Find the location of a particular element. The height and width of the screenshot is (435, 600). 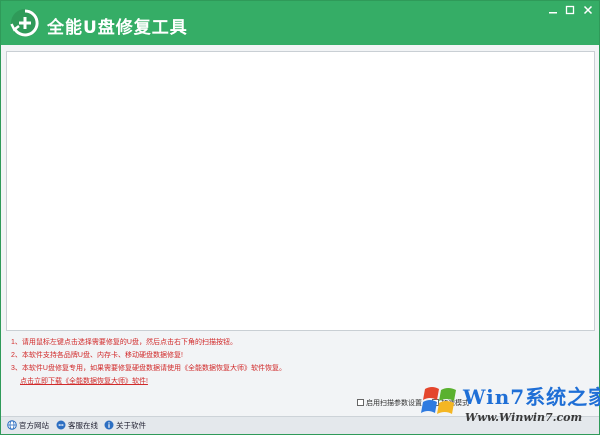

about-link: 关于软件 is located at coordinates (125, 426).